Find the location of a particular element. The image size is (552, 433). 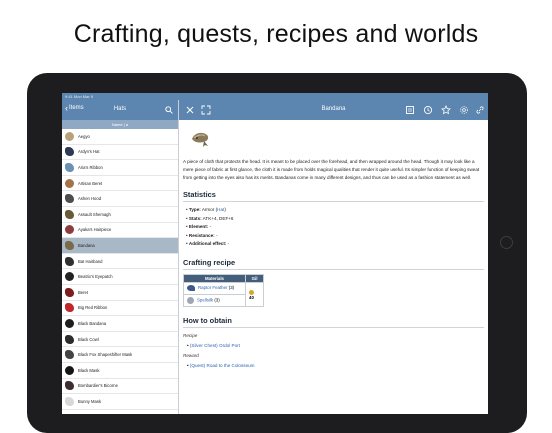

material-cell: Raptor Feather (3) is located at coordinates (214, 288).